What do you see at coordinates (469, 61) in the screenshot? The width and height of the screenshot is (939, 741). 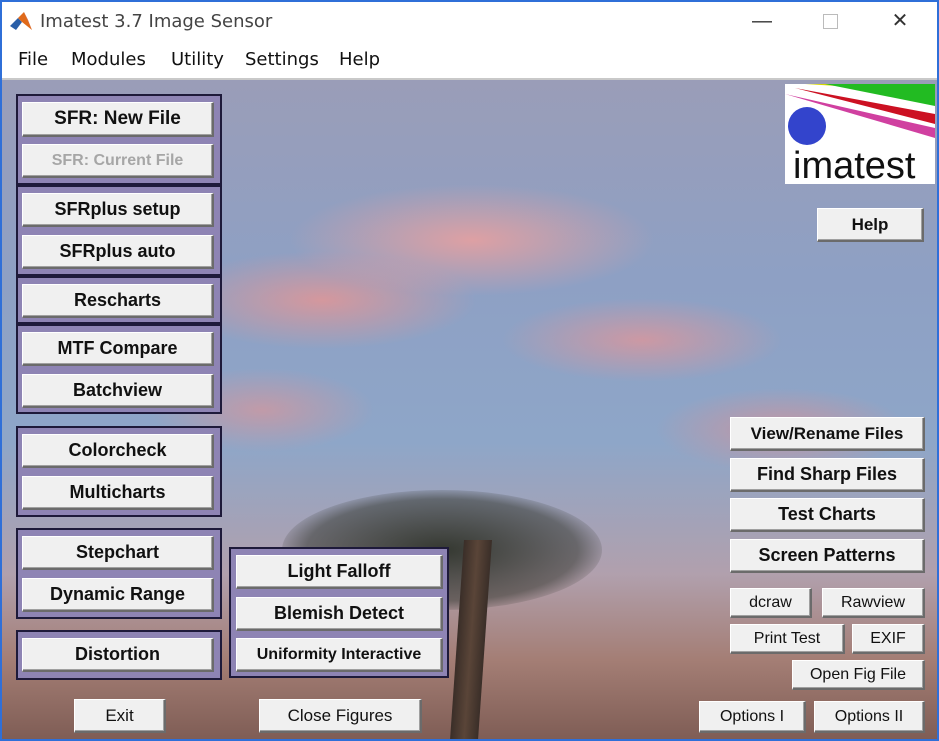 I see `menu-bar: File Modules Utility Settings Help` at bounding box center [469, 61].